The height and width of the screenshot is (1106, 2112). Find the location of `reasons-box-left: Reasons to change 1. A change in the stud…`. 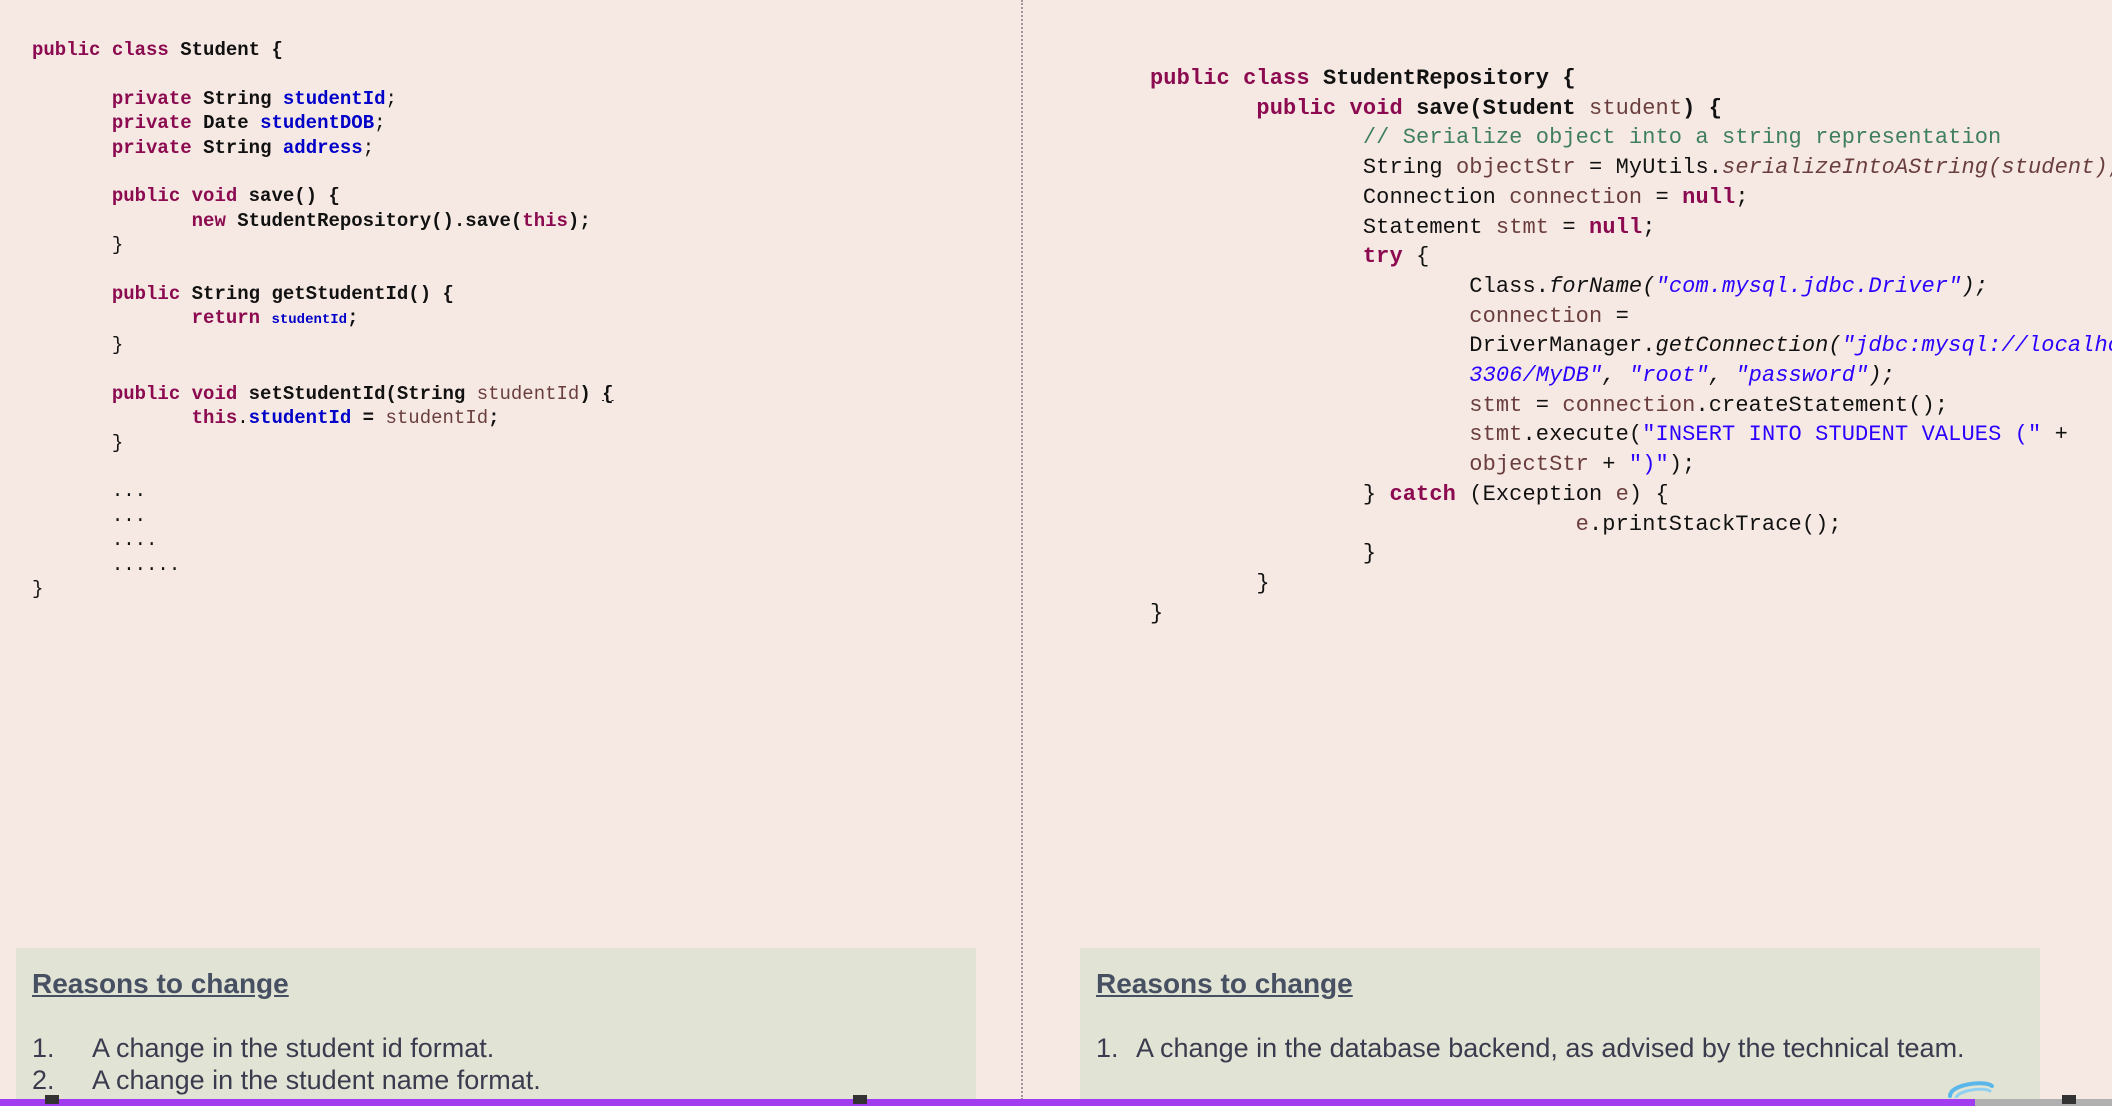

reasons-box-left: Reasons to change 1. A change in the stud… is located at coordinates (496, 1027).